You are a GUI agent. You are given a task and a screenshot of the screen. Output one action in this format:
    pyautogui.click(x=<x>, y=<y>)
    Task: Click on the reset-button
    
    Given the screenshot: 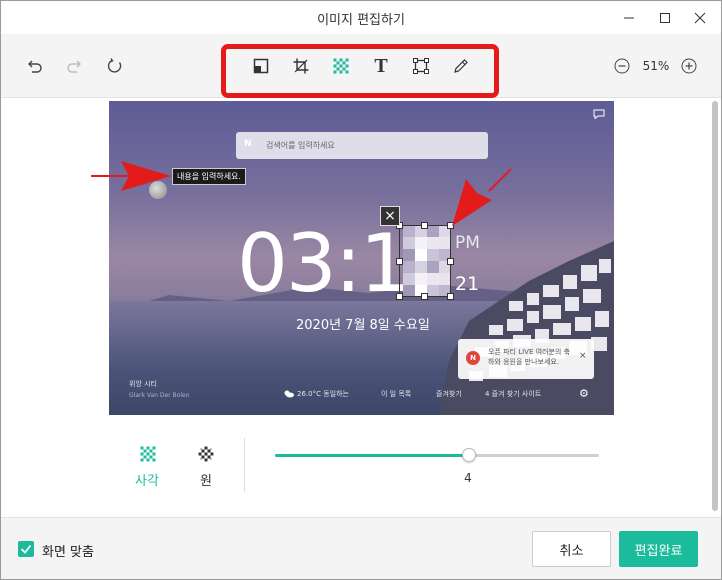 What is the action you would take?
    pyautogui.click(x=115, y=66)
    